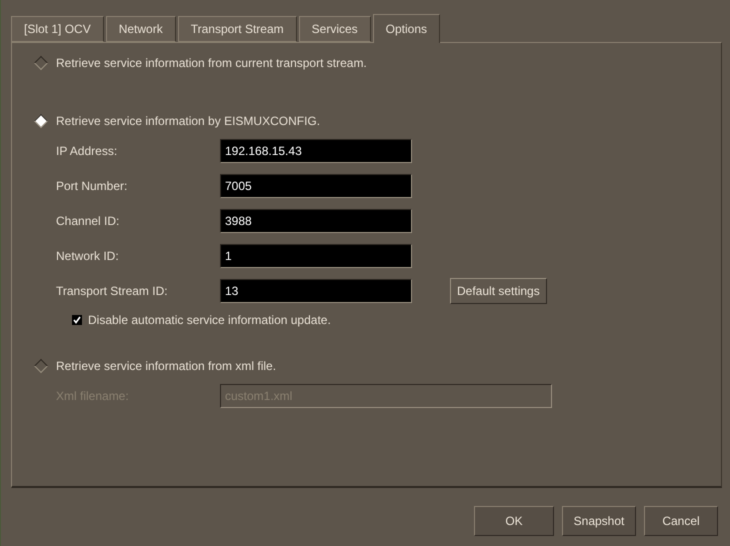  I want to click on checkbox, so click(77, 320).